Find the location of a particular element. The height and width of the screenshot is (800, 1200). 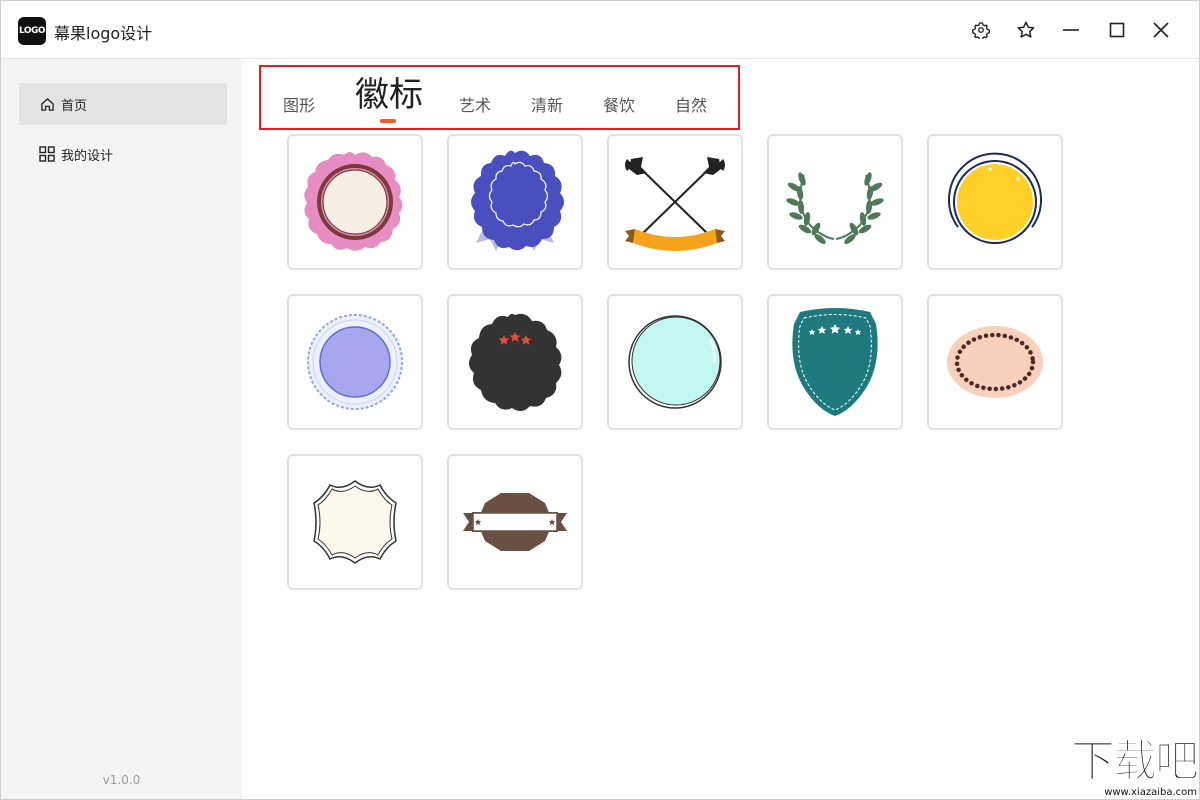

sidebar-item-label: 首页 is located at coordinates (74, 106).